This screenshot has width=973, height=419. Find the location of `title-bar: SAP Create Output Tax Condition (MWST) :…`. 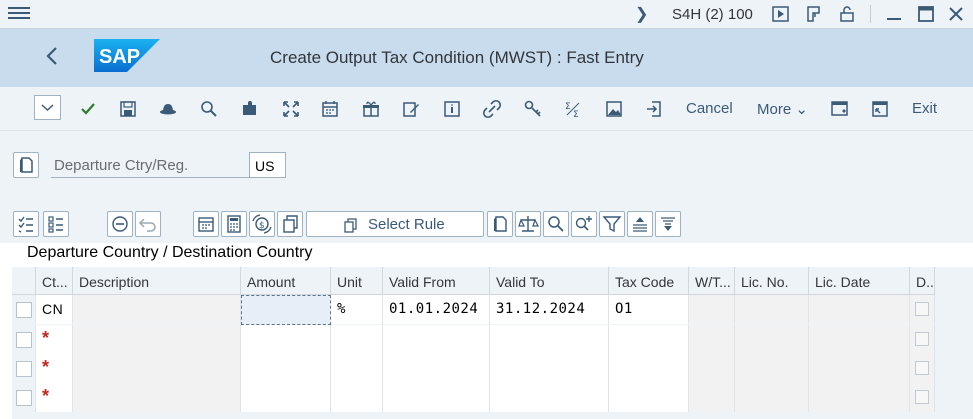

title-bar: SAP Create Output Tax Condition (MWST) :… is located at coordinates (486, 58).